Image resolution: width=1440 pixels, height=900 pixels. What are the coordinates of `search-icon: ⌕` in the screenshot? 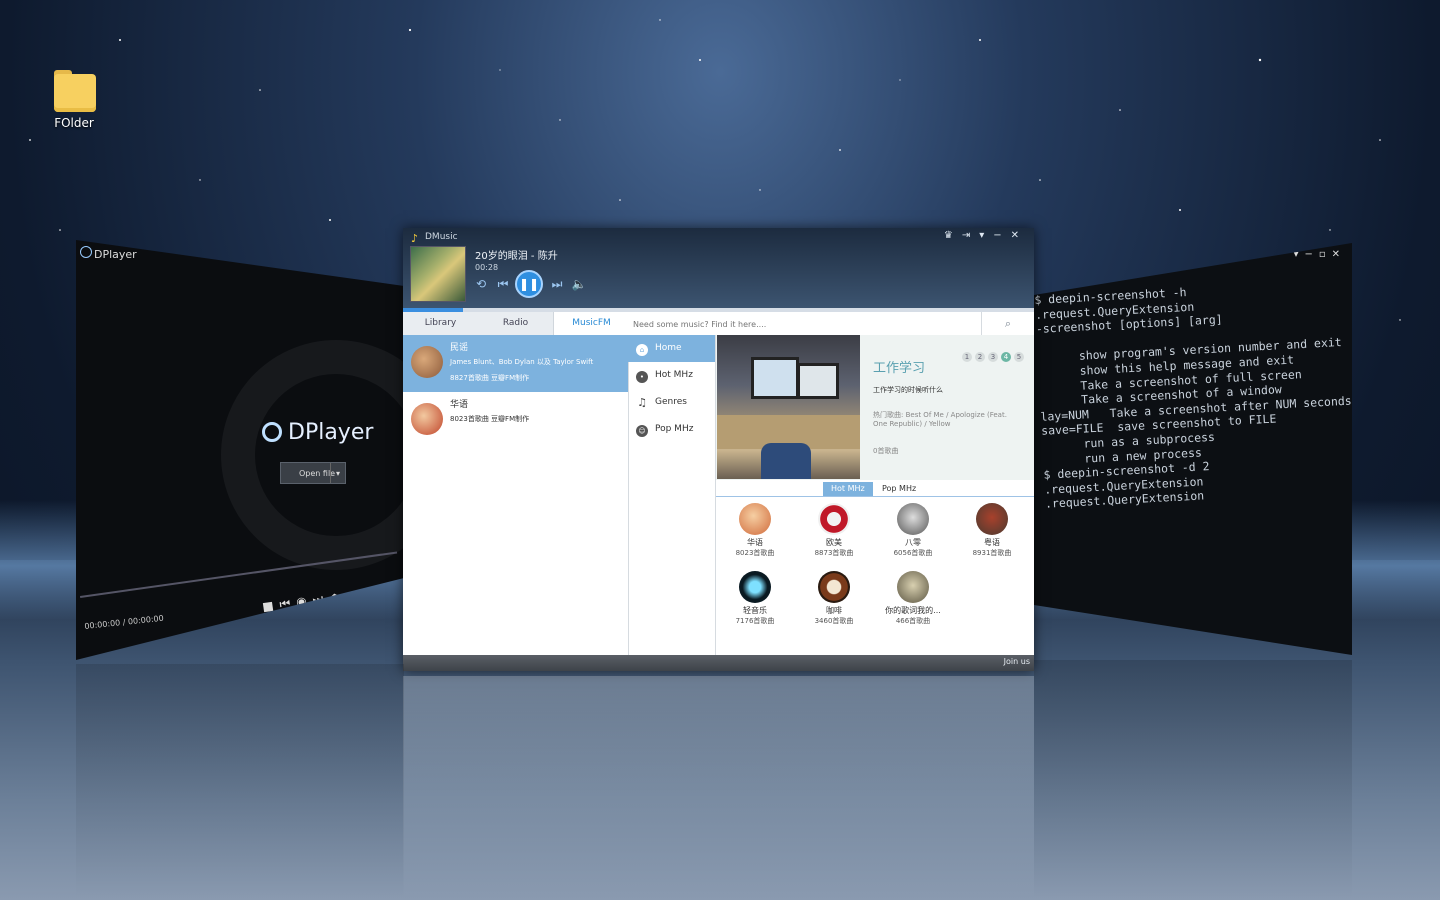 It's located at (1007, 323).